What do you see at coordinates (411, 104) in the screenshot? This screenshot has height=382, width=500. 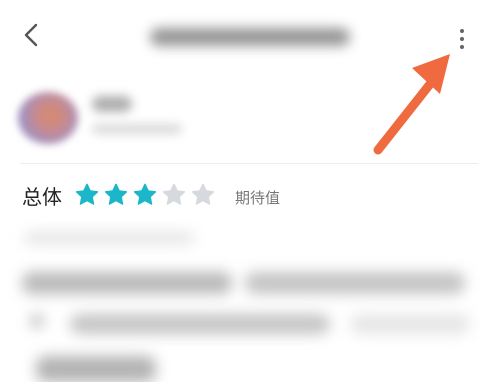 I see `annotation-arrow` at bounding box center [411, 104].